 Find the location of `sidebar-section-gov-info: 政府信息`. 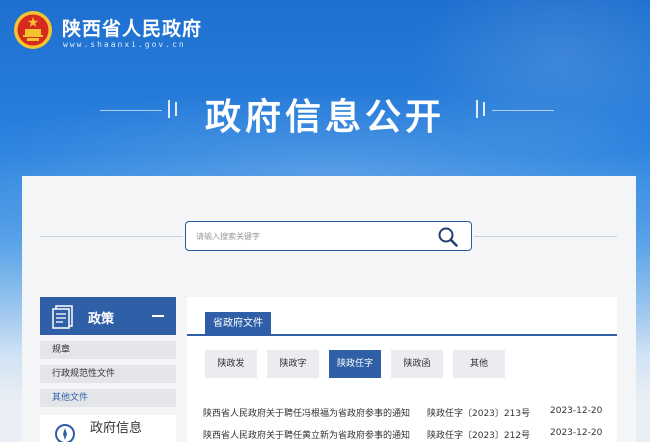

sidebar-section-gov-info: 政府信息 is located at coordinates (108, 428).